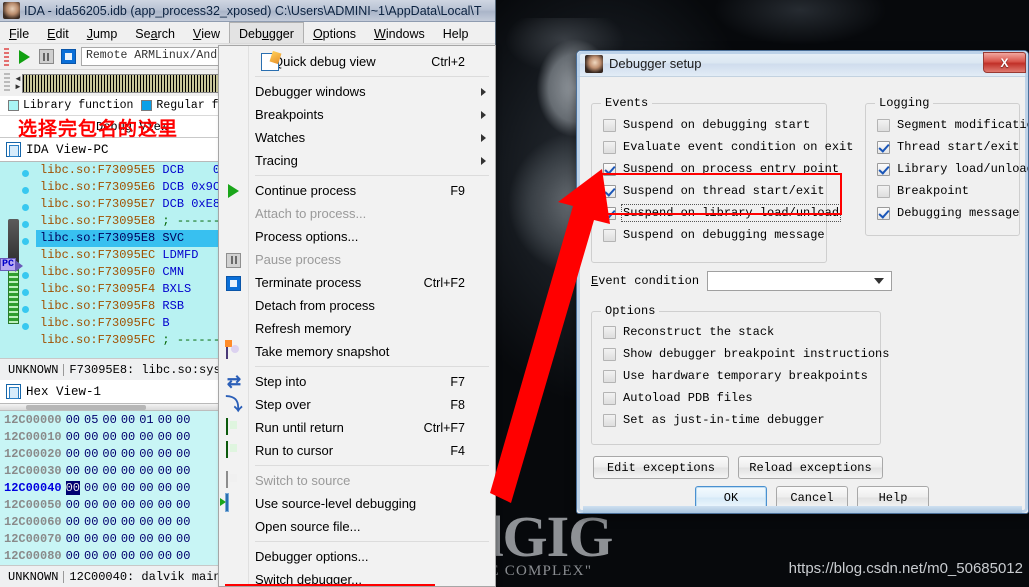  What do you see at coordinates (948, 213) in the screenshot?
I see `checkbox-log-debugging-message: Debugging message` at bounding box center [948, 213].